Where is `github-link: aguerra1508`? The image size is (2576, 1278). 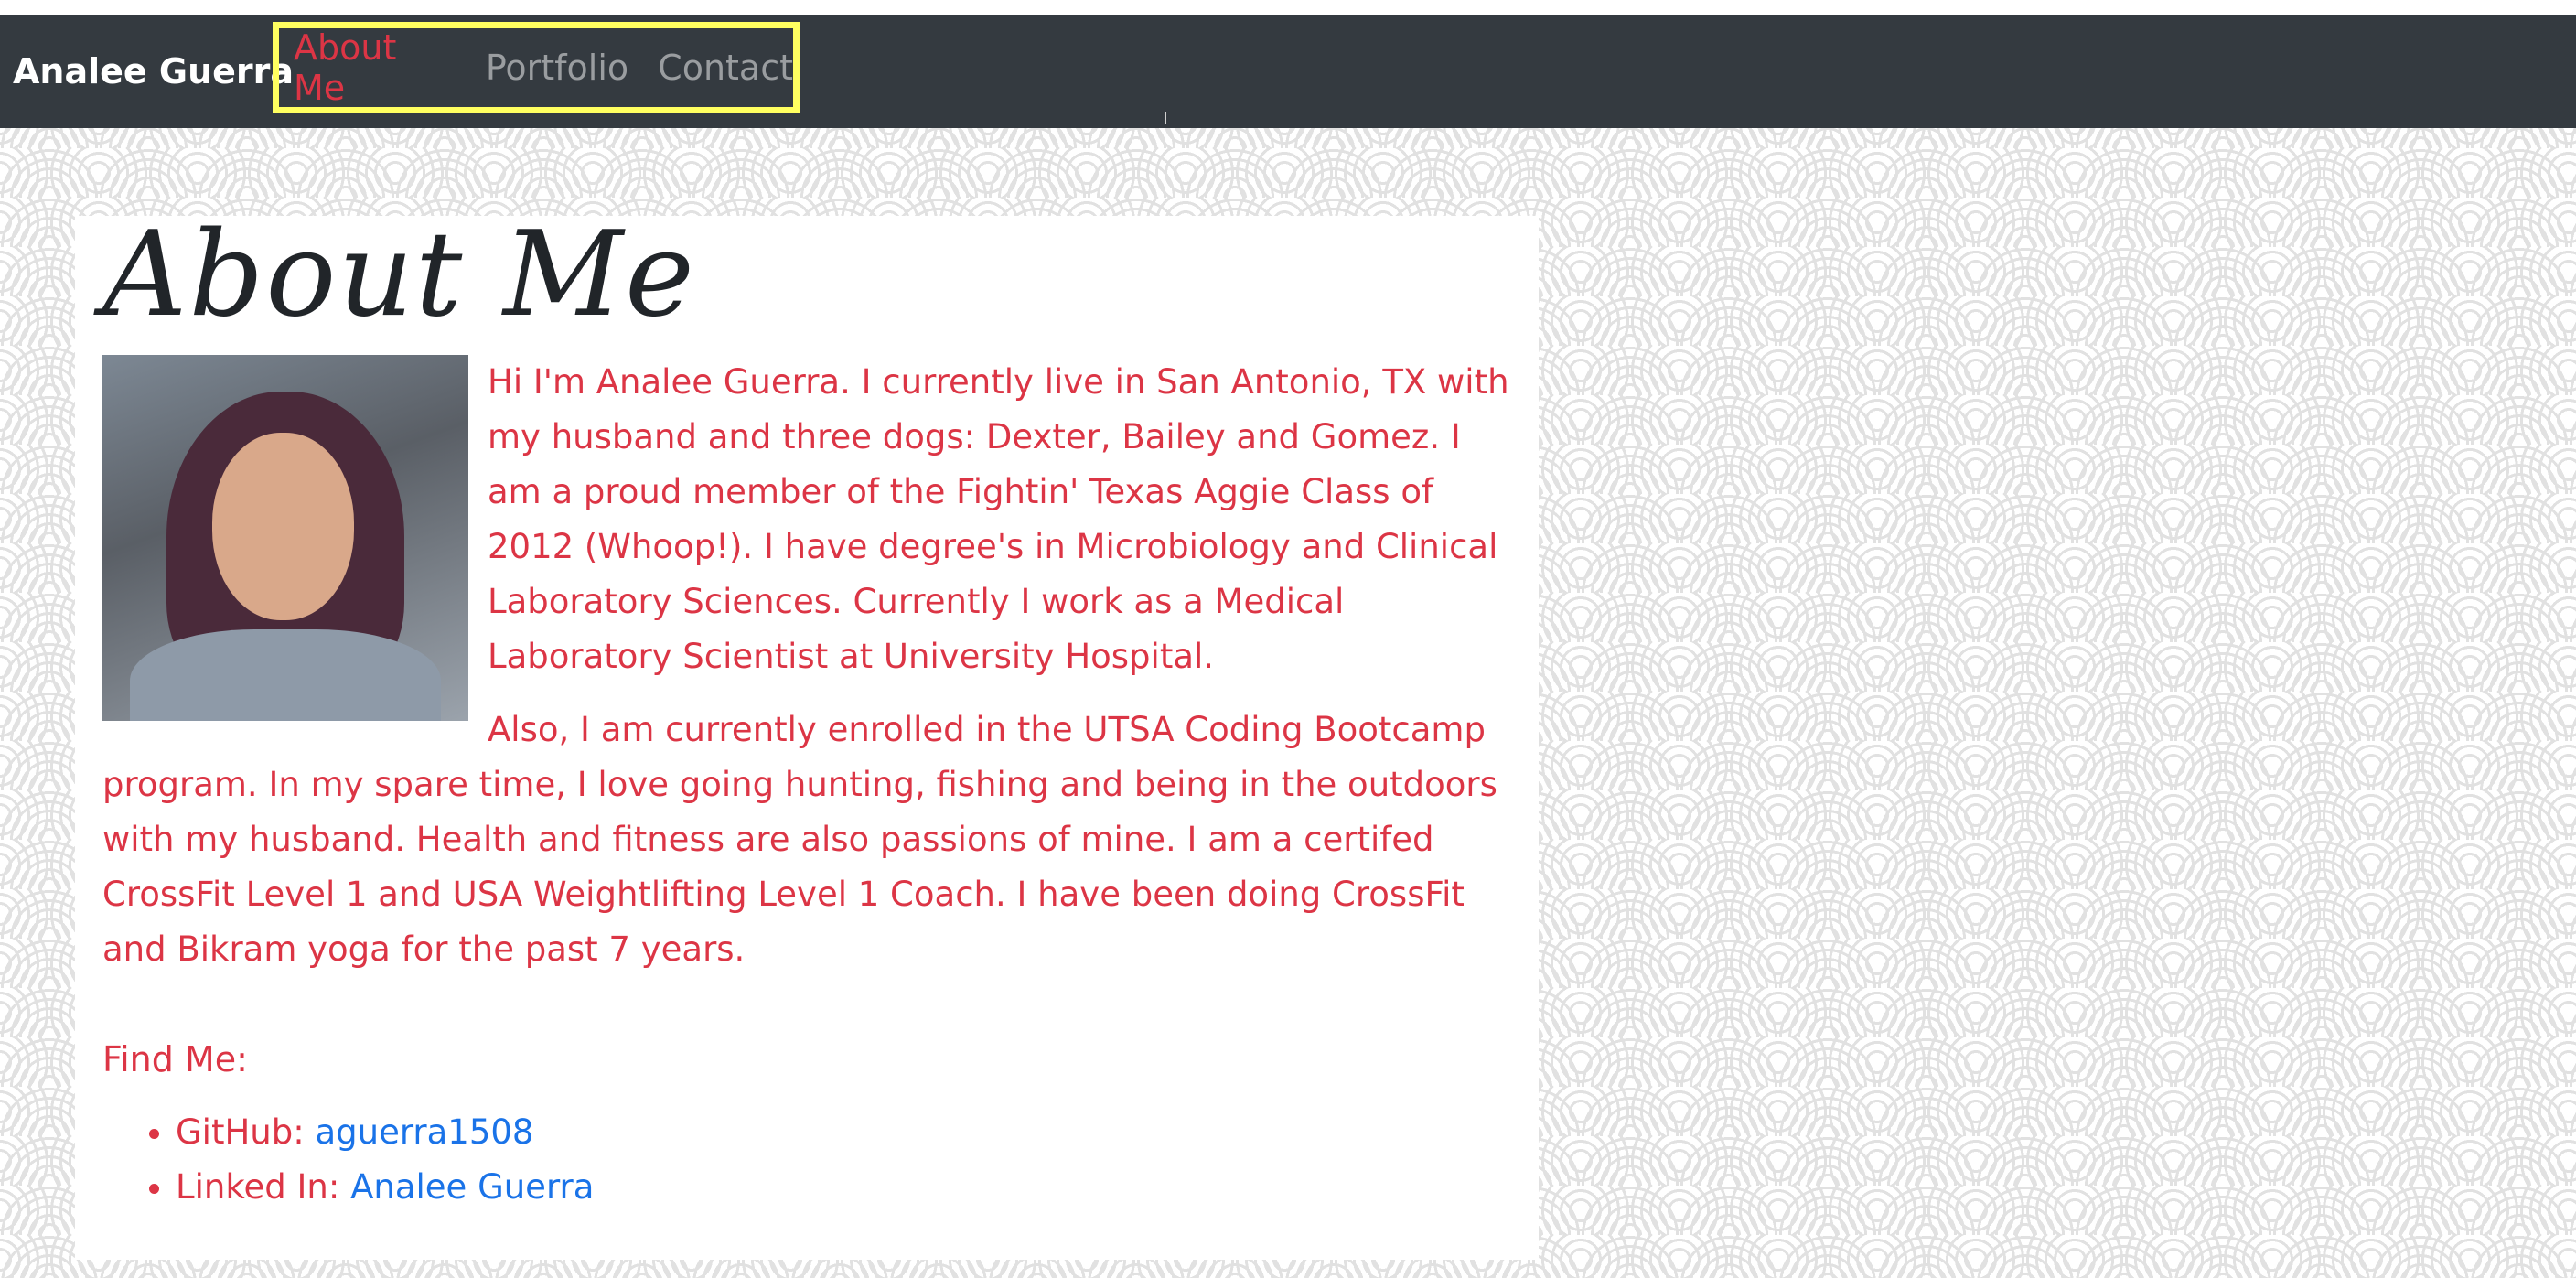 github-link: aguerra1508 is located at coordinates (424, 1132).